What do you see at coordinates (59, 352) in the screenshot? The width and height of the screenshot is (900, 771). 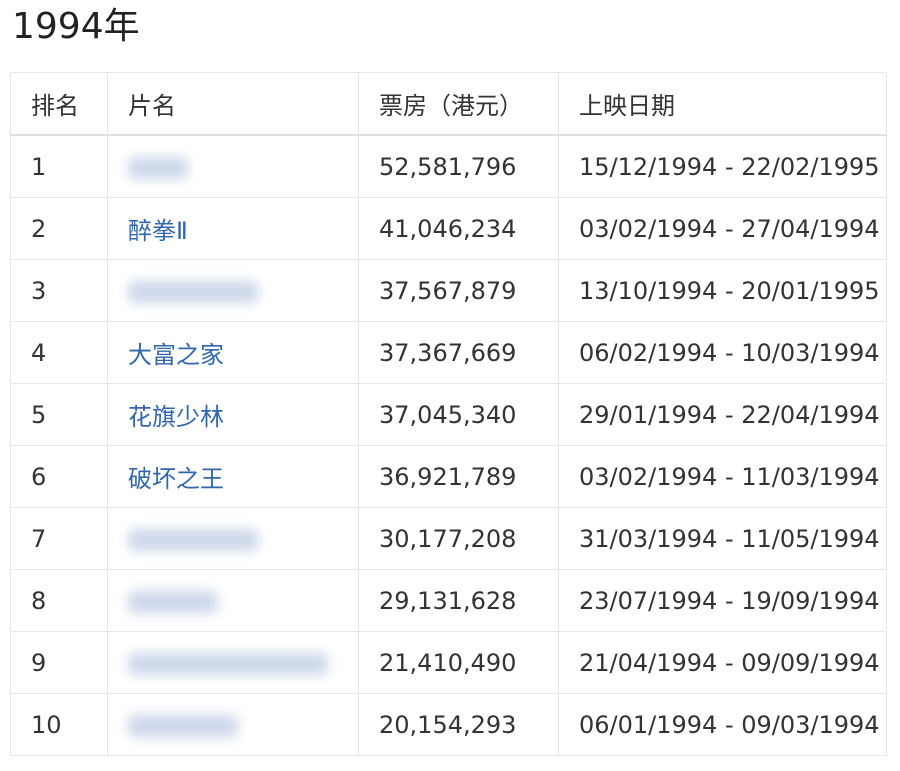 I see `rank-cell: 4` at bounding box center [59, 352].